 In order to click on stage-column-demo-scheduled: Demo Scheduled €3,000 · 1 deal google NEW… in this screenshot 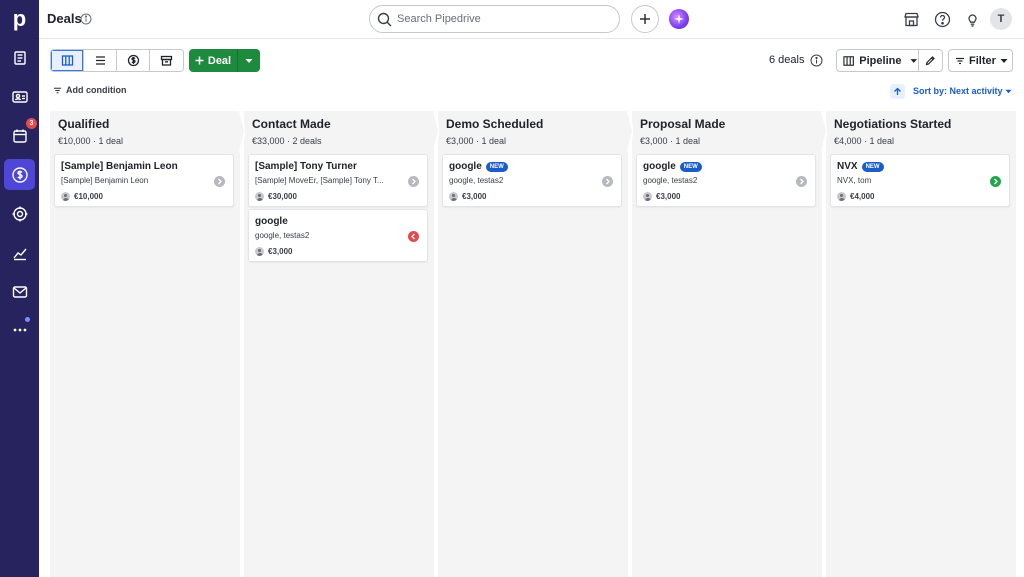, I will do `click(533, 344)`.